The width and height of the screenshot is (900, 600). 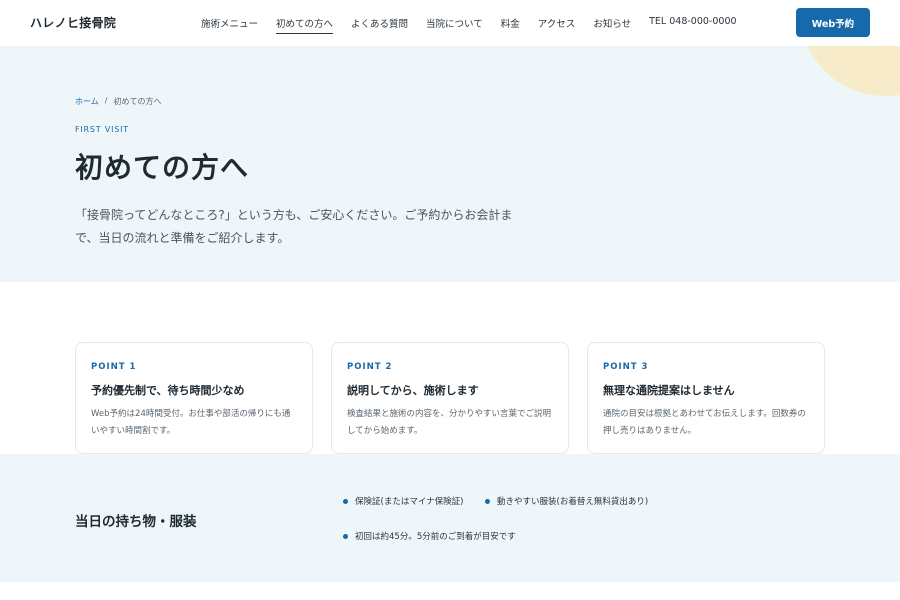 What do you see at coordinates (162, 167) in the screenshot?
I see `page-title: 初めての方へ` at bounding box center [162, 167].